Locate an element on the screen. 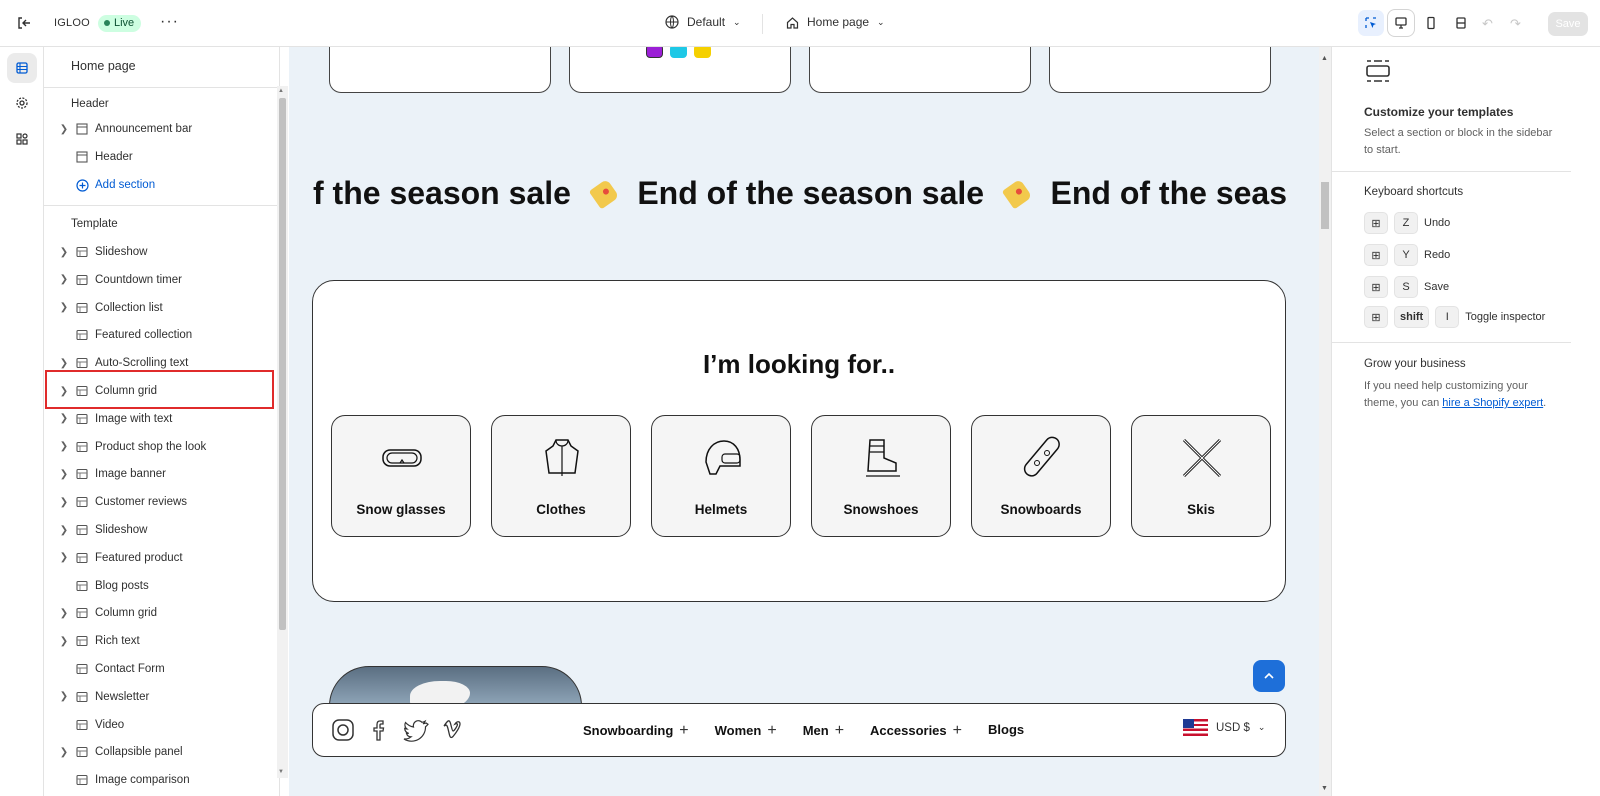 The height and width of the screenshot is (796, 1600). nav-item-snowboarding: Snowboarding + is located at coordinates (636, 731).